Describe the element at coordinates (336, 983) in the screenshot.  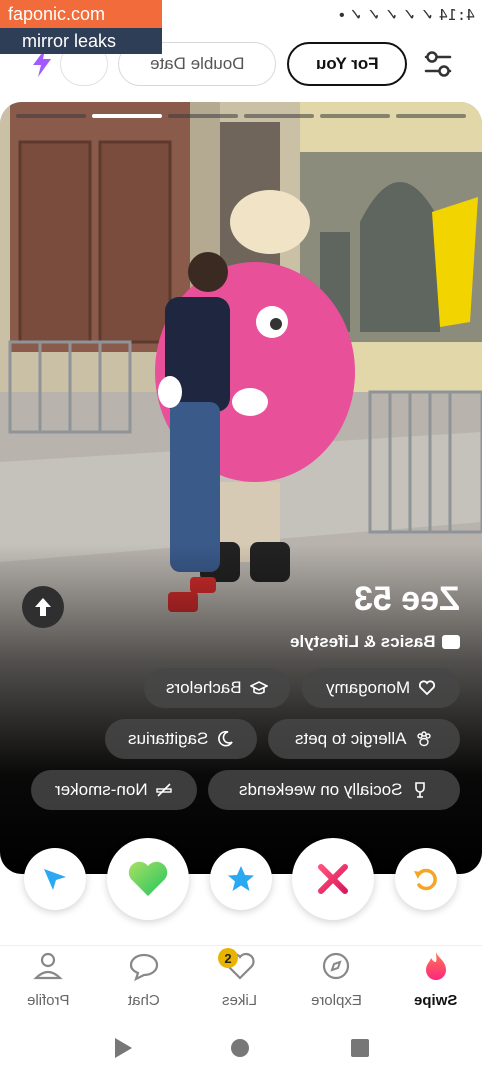
I see `nav-explore: Explore` at that location.